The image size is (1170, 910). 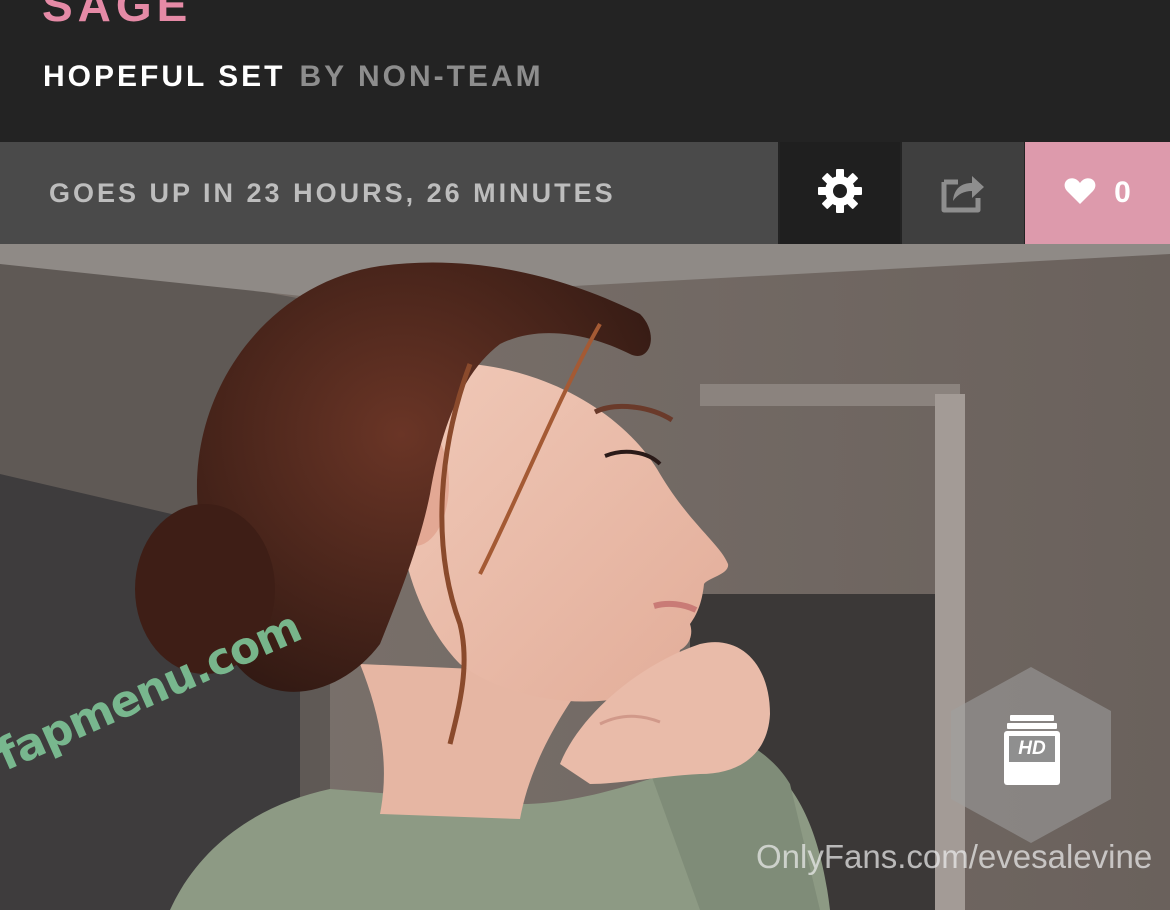 What do you see at coordinates (1080, 193) in the screenshot?
I see `heart-icon` at bounding box center [1080, 193].